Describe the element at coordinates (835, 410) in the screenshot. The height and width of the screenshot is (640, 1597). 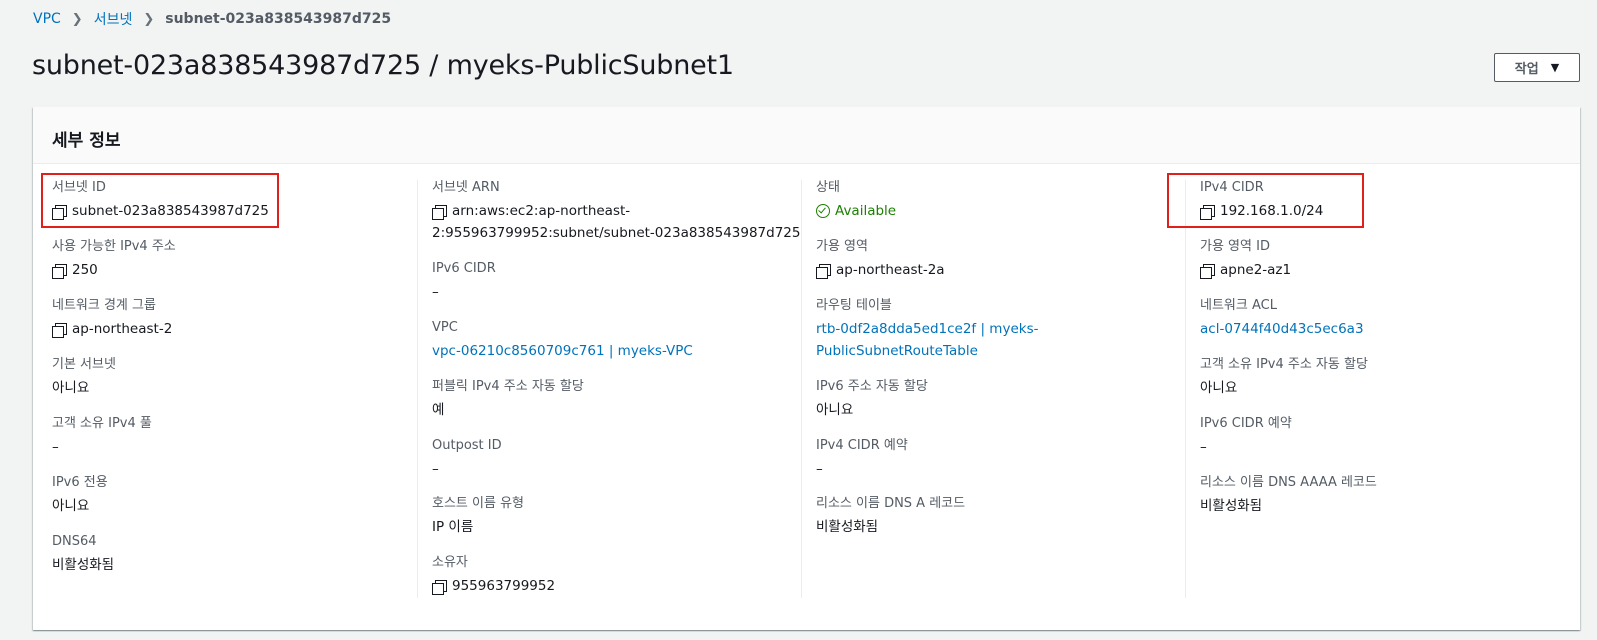
I see `auto-assign-ipv6-value: 아니요` at that location.